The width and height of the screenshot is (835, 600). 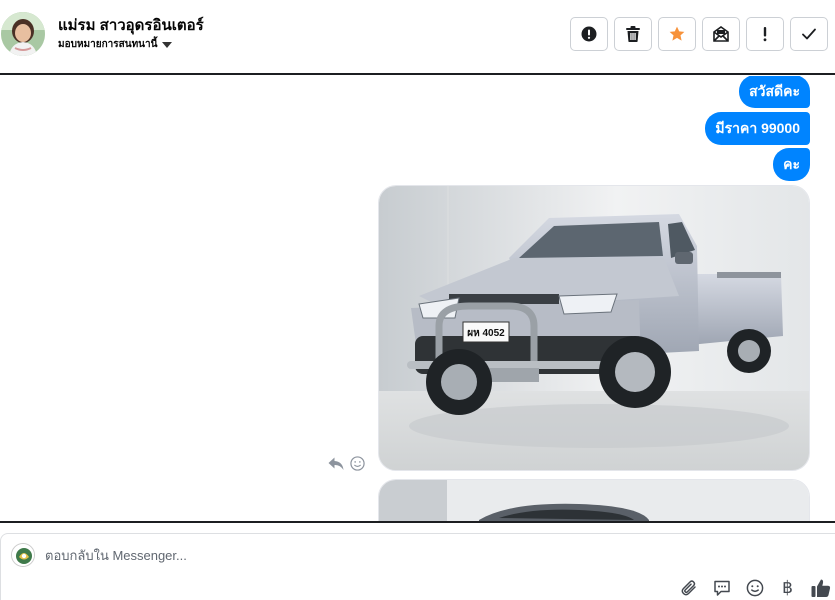 What do you see at coordinates (345, 555) in the screenshot?
I see `reply-input` at bounding box center [345, 555].